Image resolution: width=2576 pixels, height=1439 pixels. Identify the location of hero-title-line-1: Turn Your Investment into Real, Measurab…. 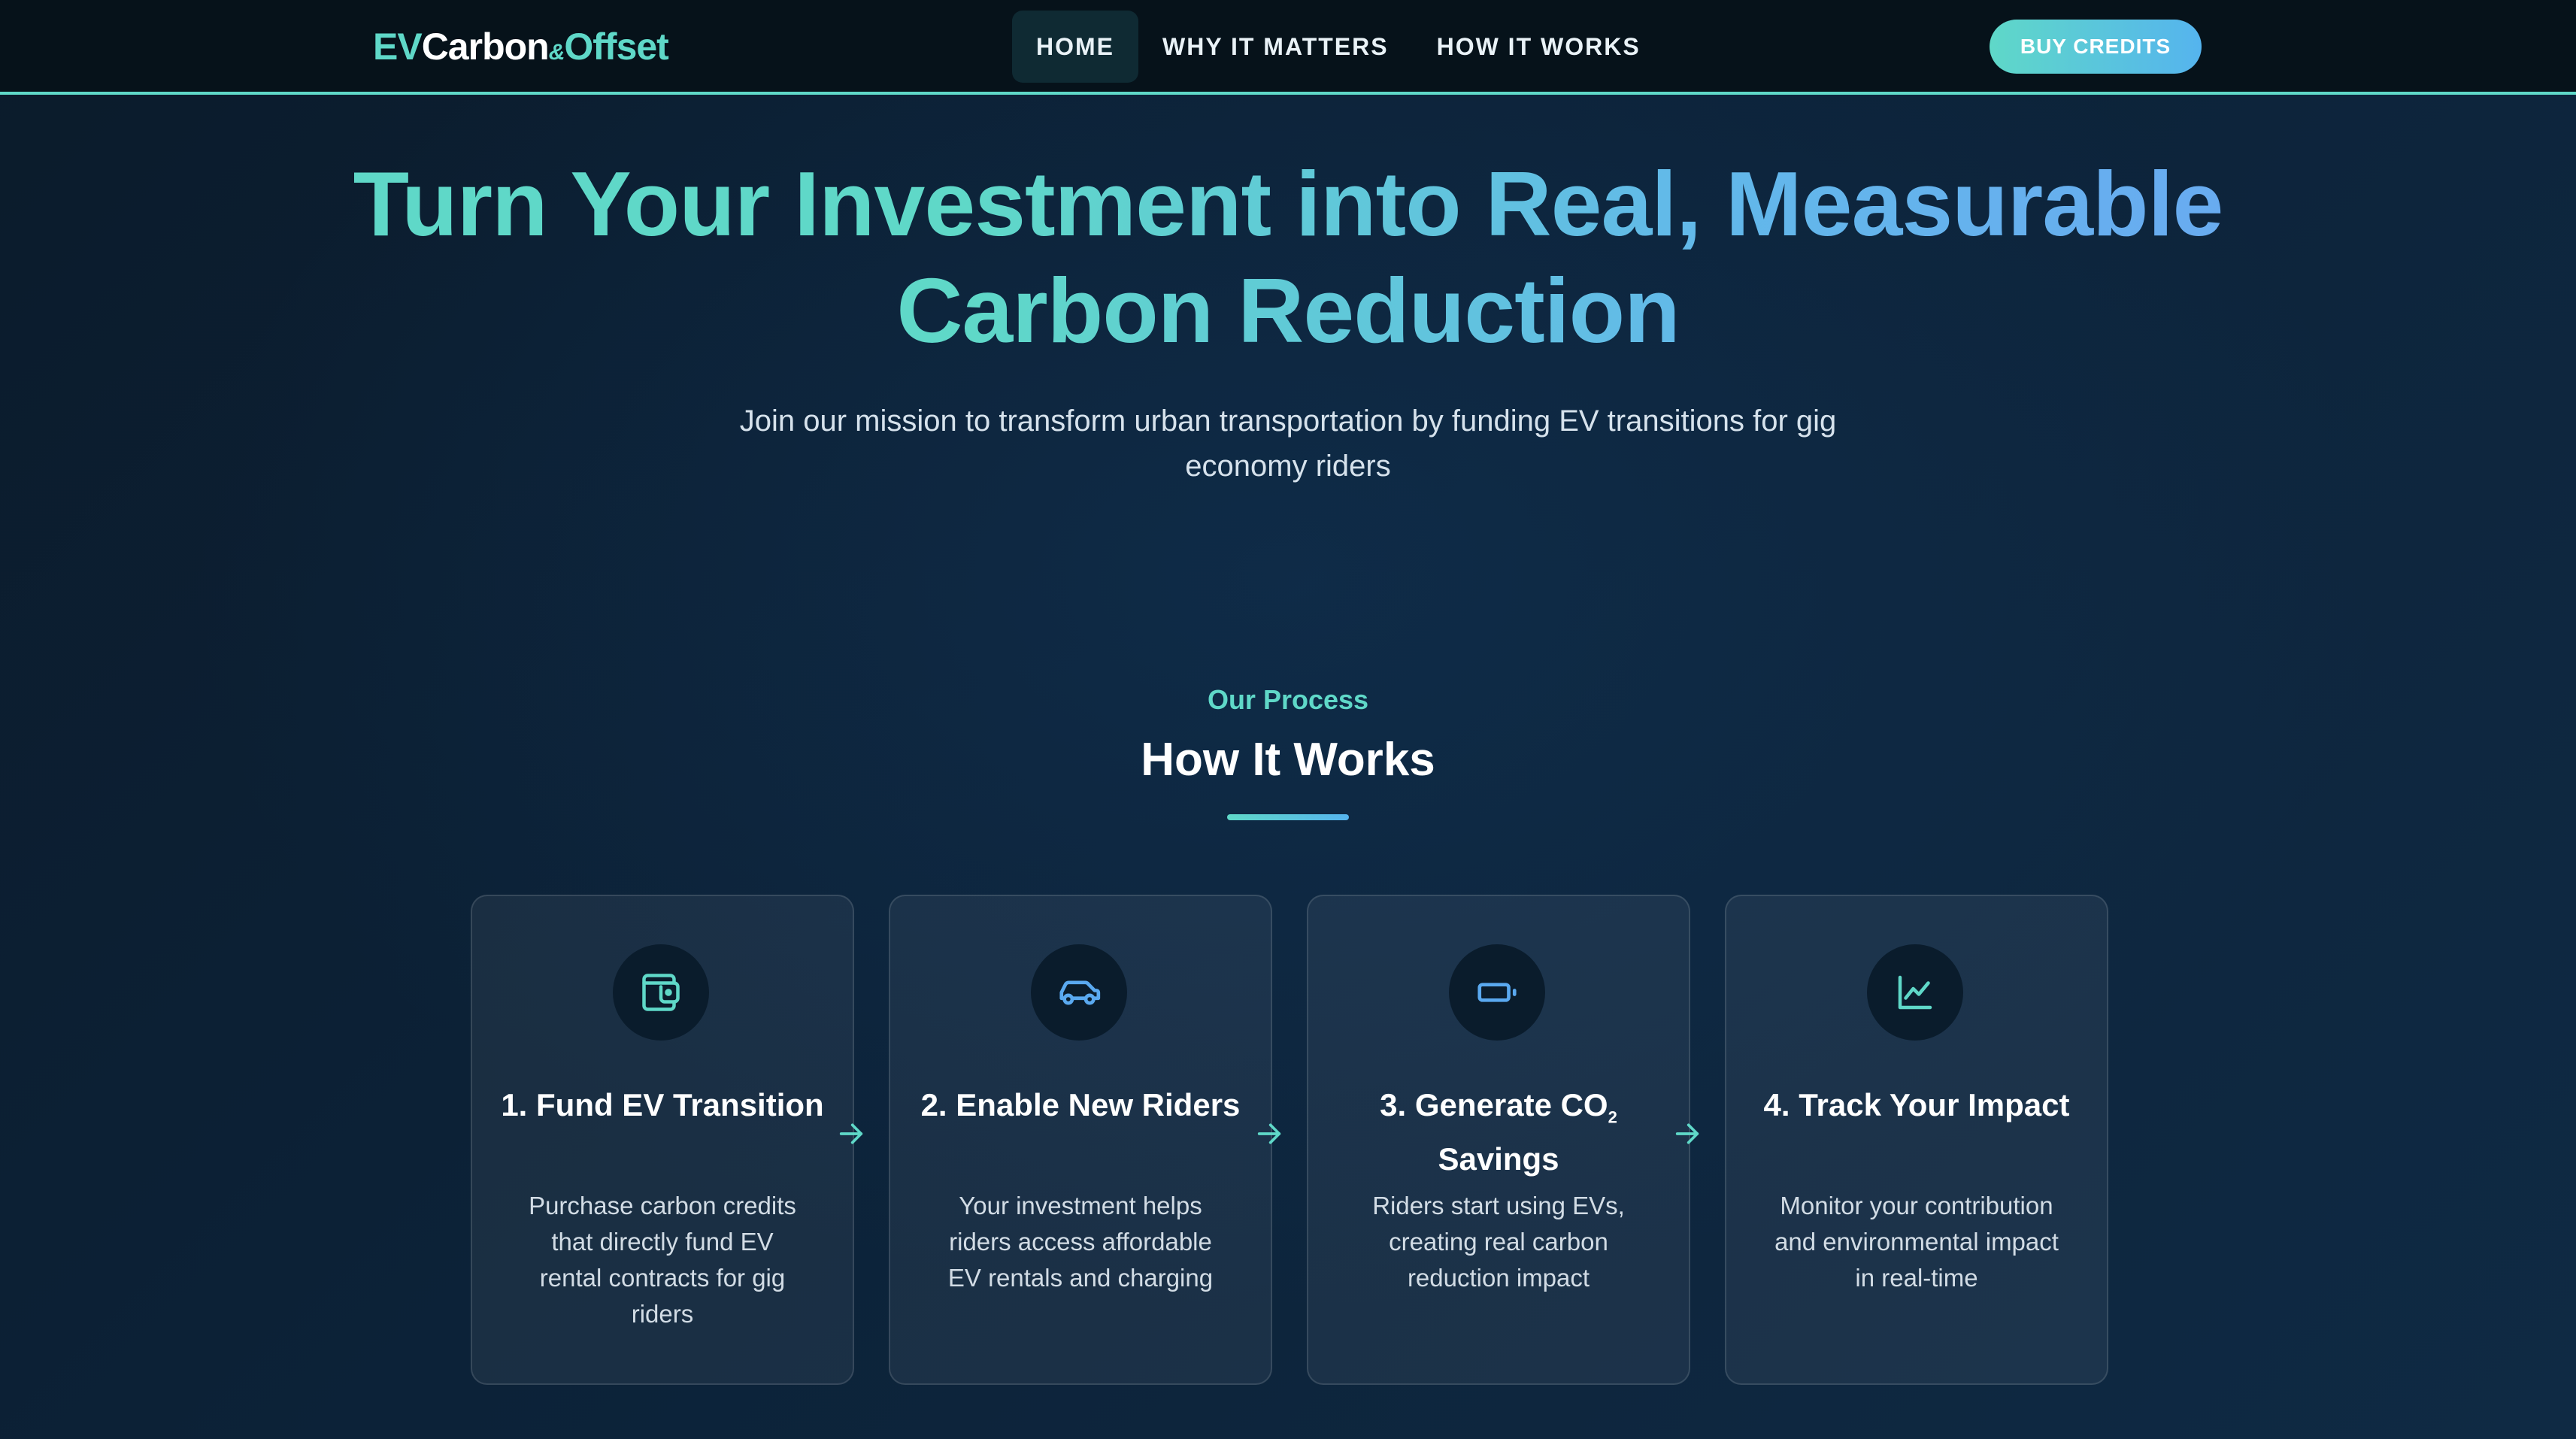
(1288, 204).